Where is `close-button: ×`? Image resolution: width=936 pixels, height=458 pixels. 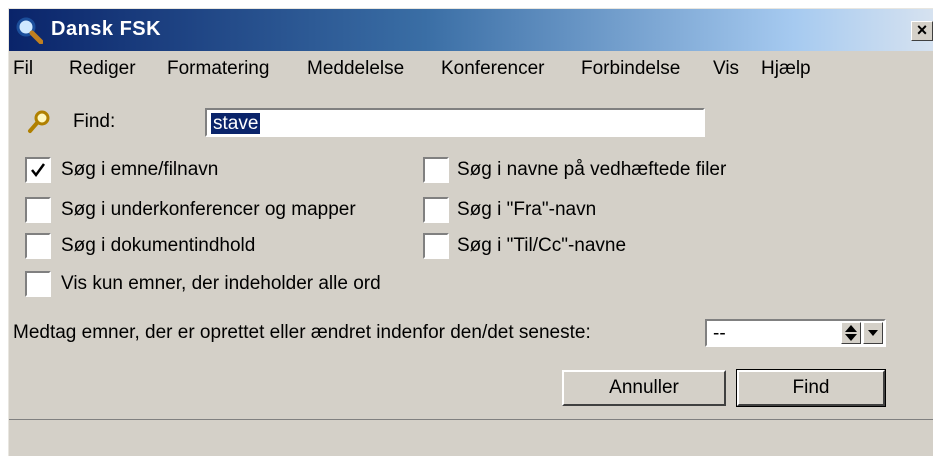 close-button: × is located at coordinates (922, 31).